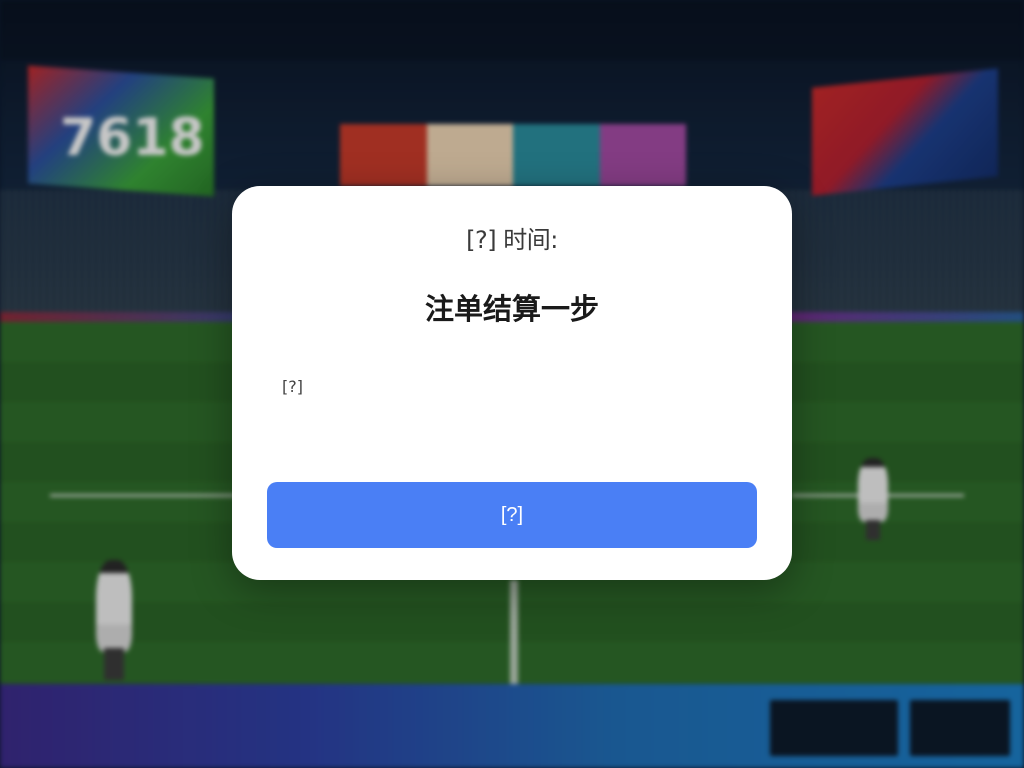 This screenshot has width=1024, height=768. I want to click on confirm-button: [?], so click(512, 515).